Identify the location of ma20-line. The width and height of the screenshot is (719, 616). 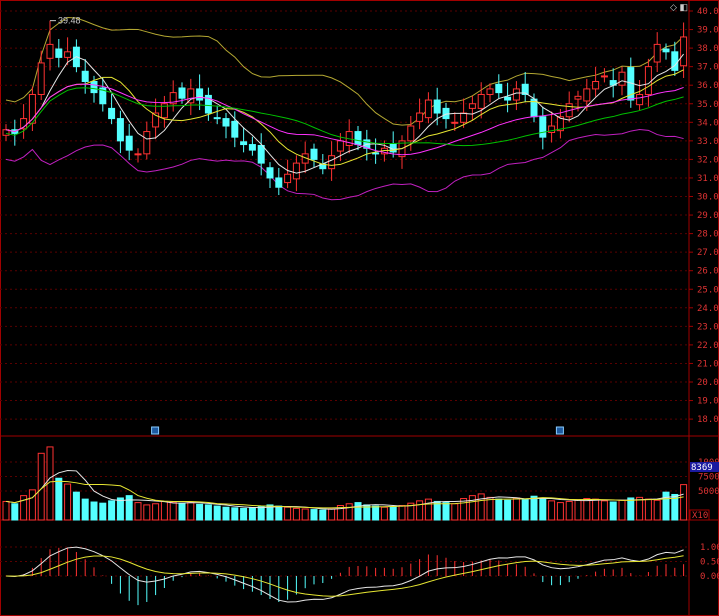
(344, 119).